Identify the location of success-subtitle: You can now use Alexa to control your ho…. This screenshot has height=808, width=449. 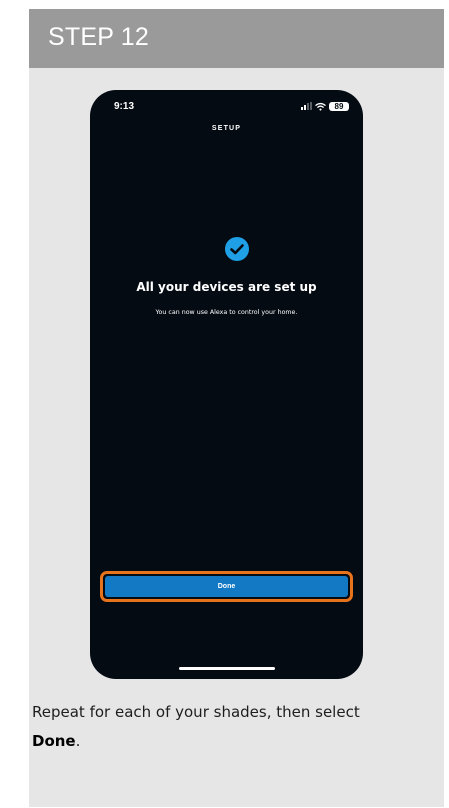
(226, 312).